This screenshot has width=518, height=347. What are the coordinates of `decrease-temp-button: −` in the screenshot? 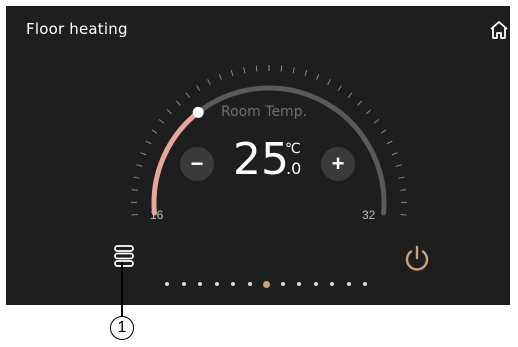 It's located at (197, 164).